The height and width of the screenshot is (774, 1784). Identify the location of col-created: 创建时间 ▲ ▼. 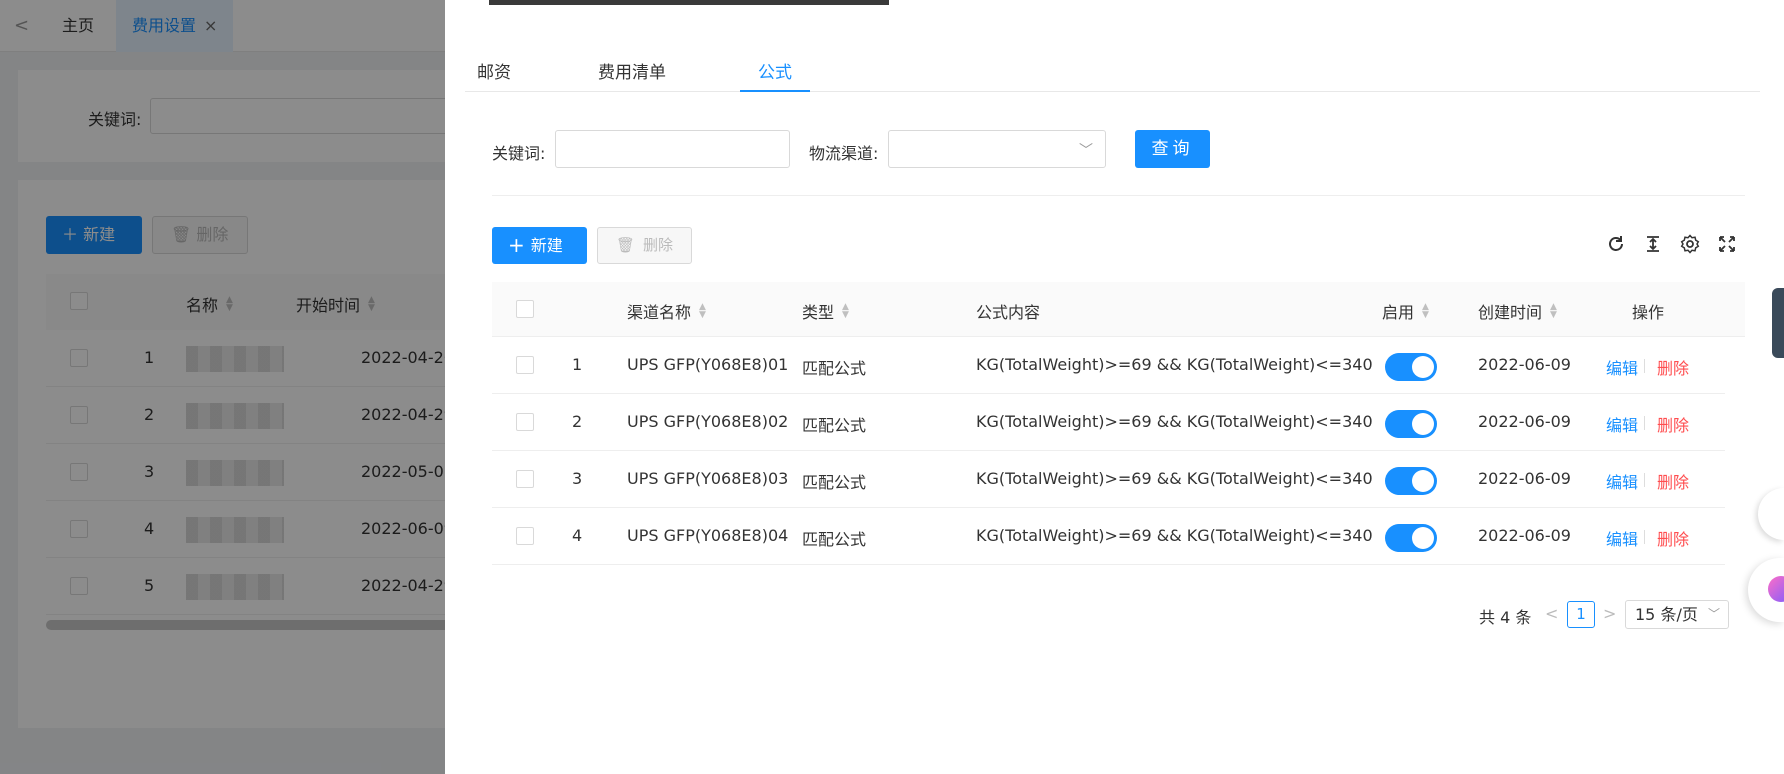
(1517, 311).